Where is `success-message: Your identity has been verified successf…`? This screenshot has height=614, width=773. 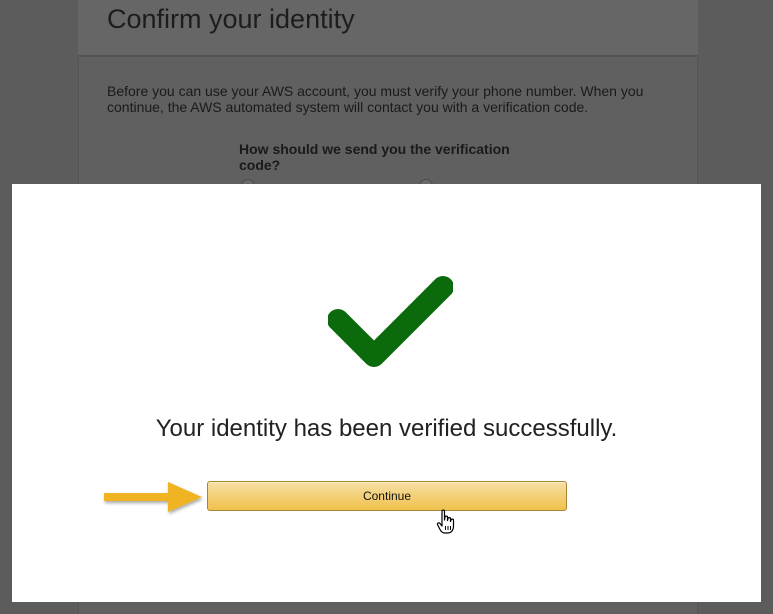 success-message: Your identity has been verified successf… is located at coordinates (386, 428).